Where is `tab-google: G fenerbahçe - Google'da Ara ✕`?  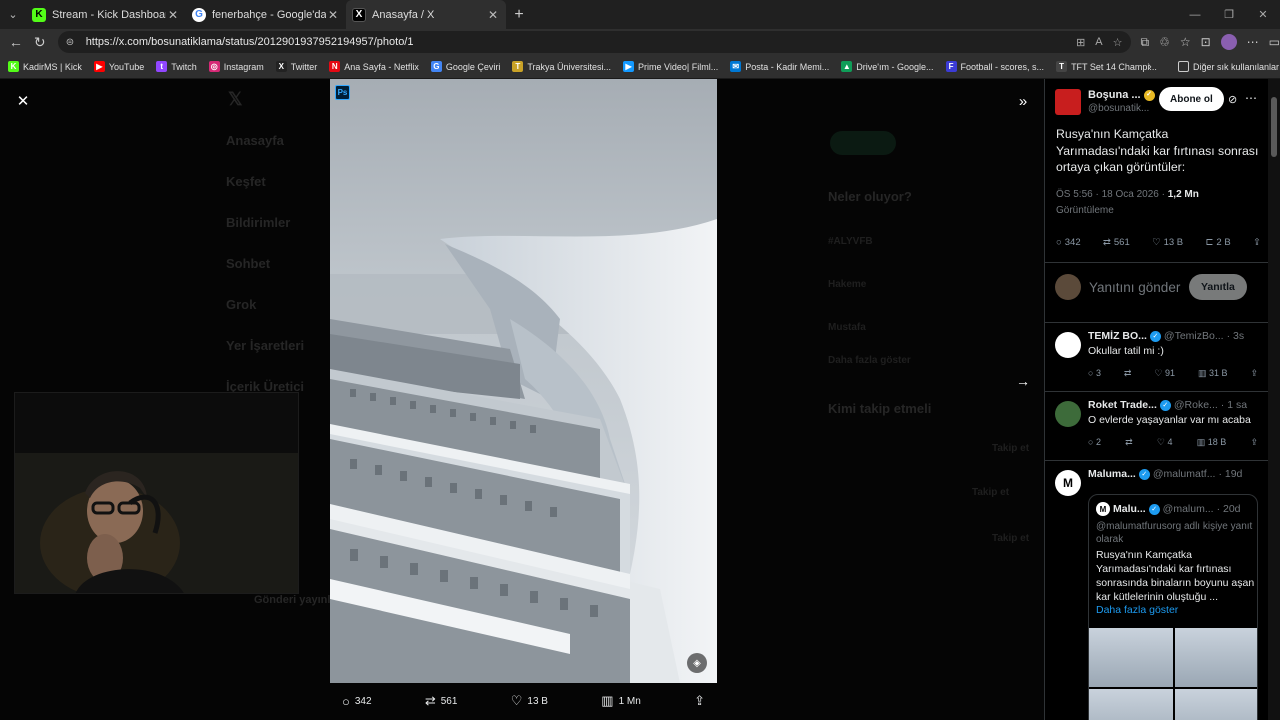 tab-google: G fenerbahçe - Google'da Ara ✕ is located at coordinates (266, 14).